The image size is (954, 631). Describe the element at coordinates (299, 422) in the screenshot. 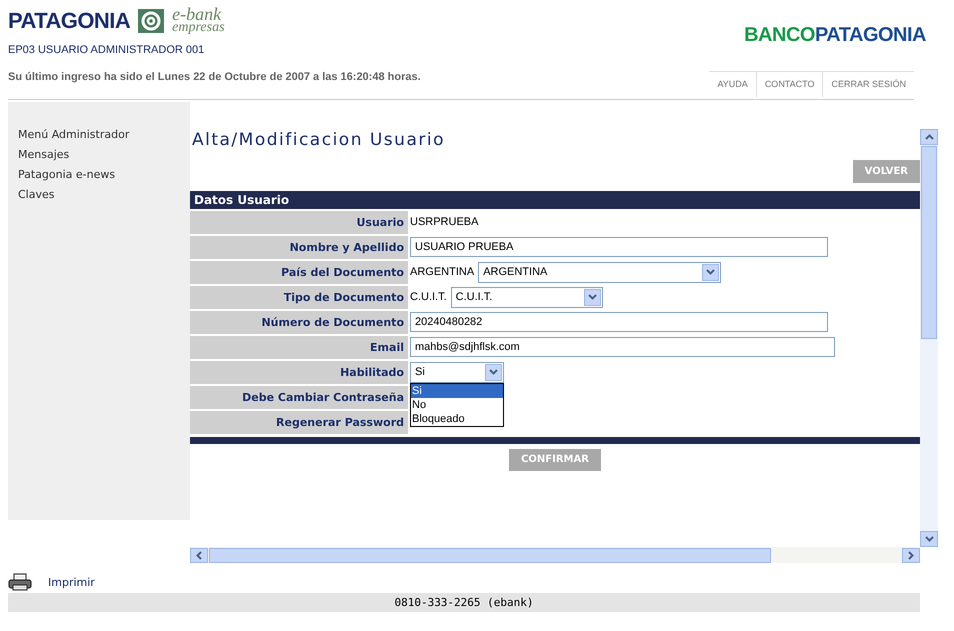

I see `field-label: Regenerar Password` at that location.